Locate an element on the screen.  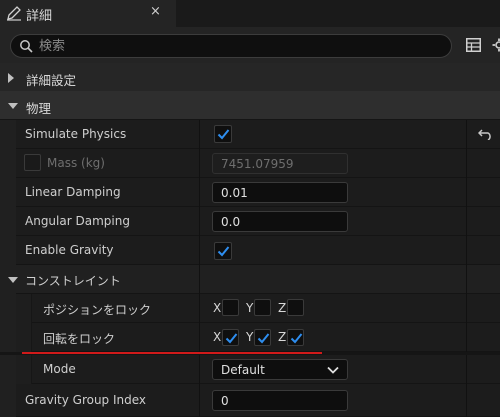
row-lock-position: ポジションをロック X Y Z is located at coordinates (250, 308).